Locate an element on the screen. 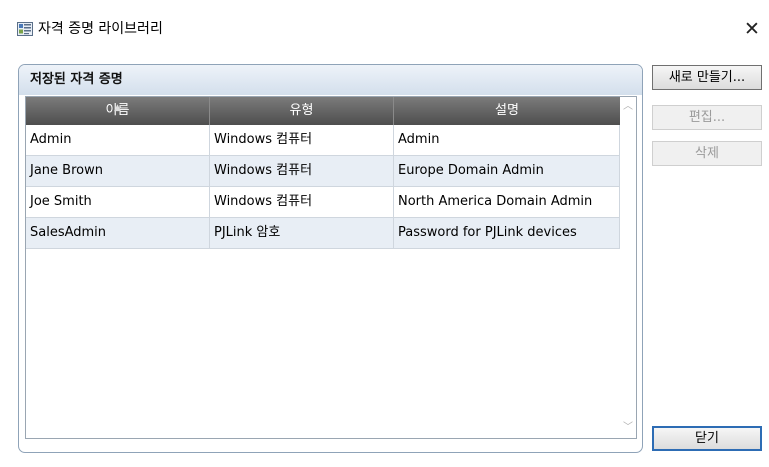  column-header-type: 유형 is located at coordinates (302, 111).